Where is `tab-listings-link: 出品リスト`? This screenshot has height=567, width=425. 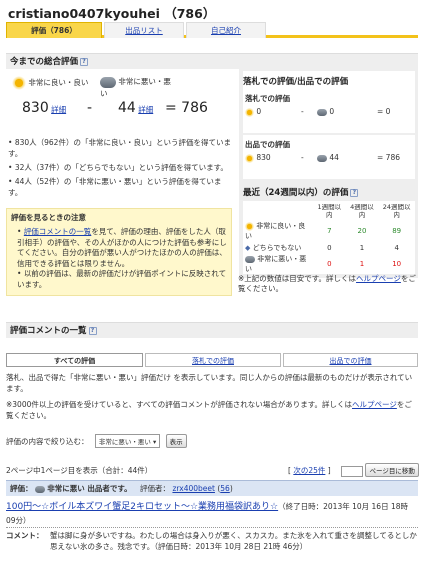 tab-listings-link: 出品リスト is located at coordinates (144, 30).